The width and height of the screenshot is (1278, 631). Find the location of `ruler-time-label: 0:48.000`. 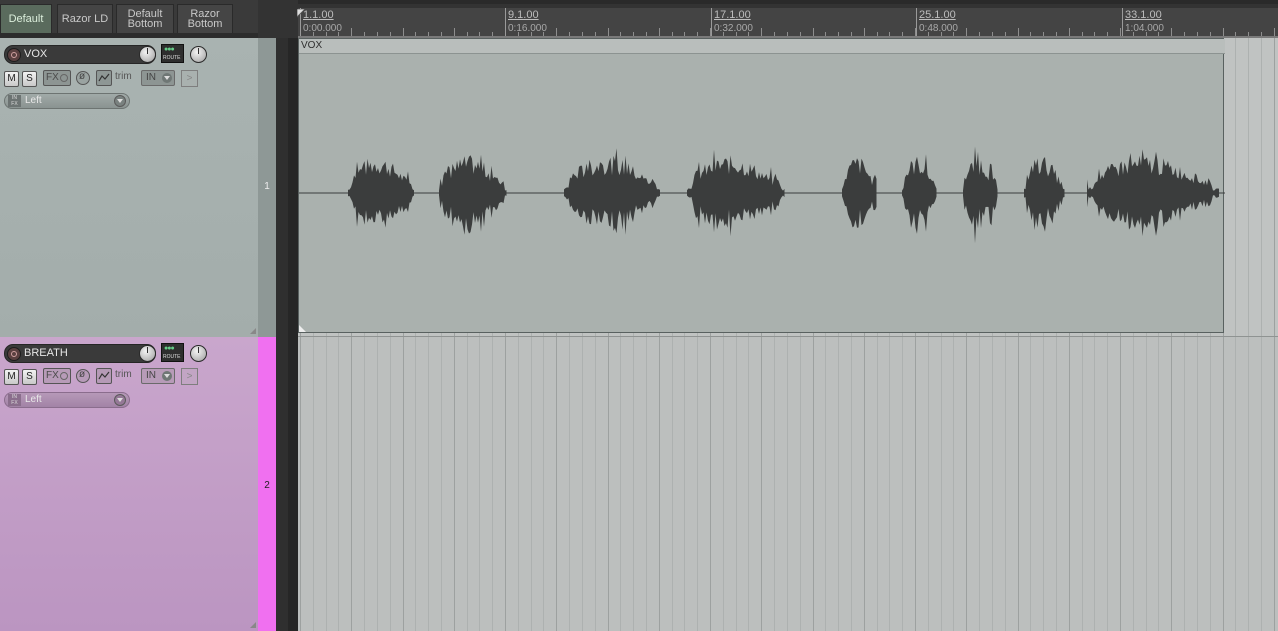

ruler-time-label: 0:48.000 is located at coordinates (938, 28).